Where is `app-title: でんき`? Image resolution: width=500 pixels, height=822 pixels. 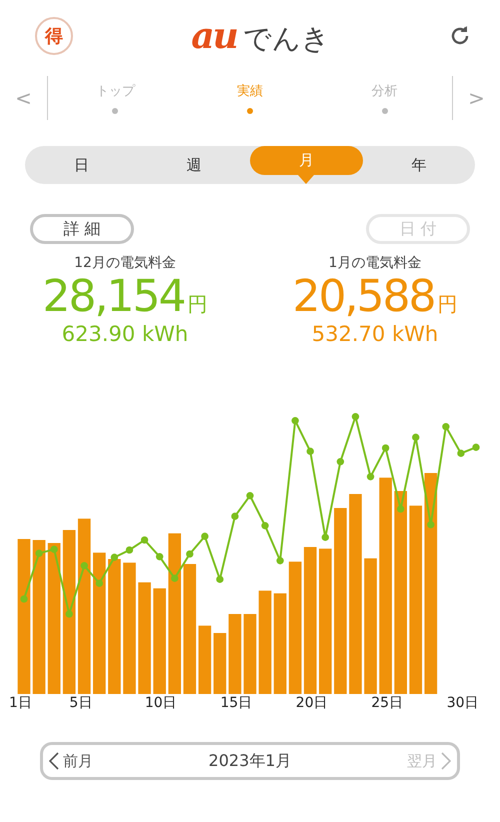
app-title: でんき is located at coordinates (286, 38).